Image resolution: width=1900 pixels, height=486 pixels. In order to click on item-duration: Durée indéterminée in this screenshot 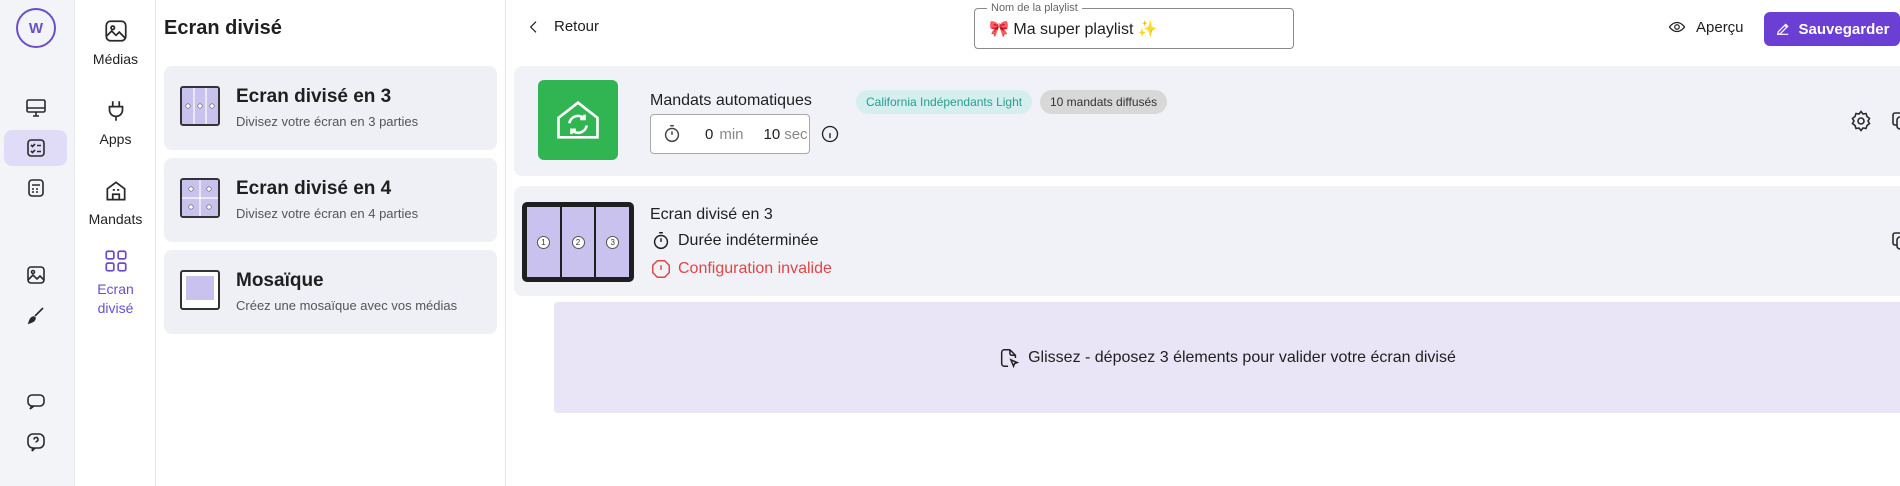, I will do `click(734, 241)`.